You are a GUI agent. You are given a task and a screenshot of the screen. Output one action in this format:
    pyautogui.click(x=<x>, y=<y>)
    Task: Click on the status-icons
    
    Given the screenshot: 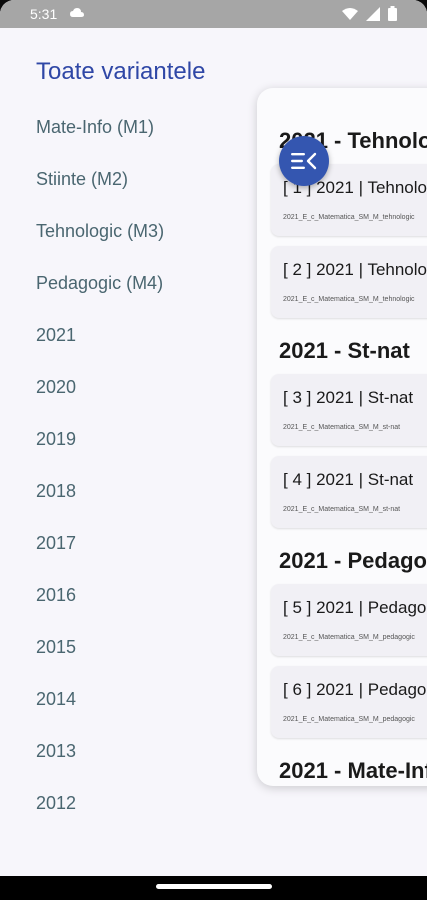 What is the action you would take?
    pyautogui.click(x=369, y=13)
    